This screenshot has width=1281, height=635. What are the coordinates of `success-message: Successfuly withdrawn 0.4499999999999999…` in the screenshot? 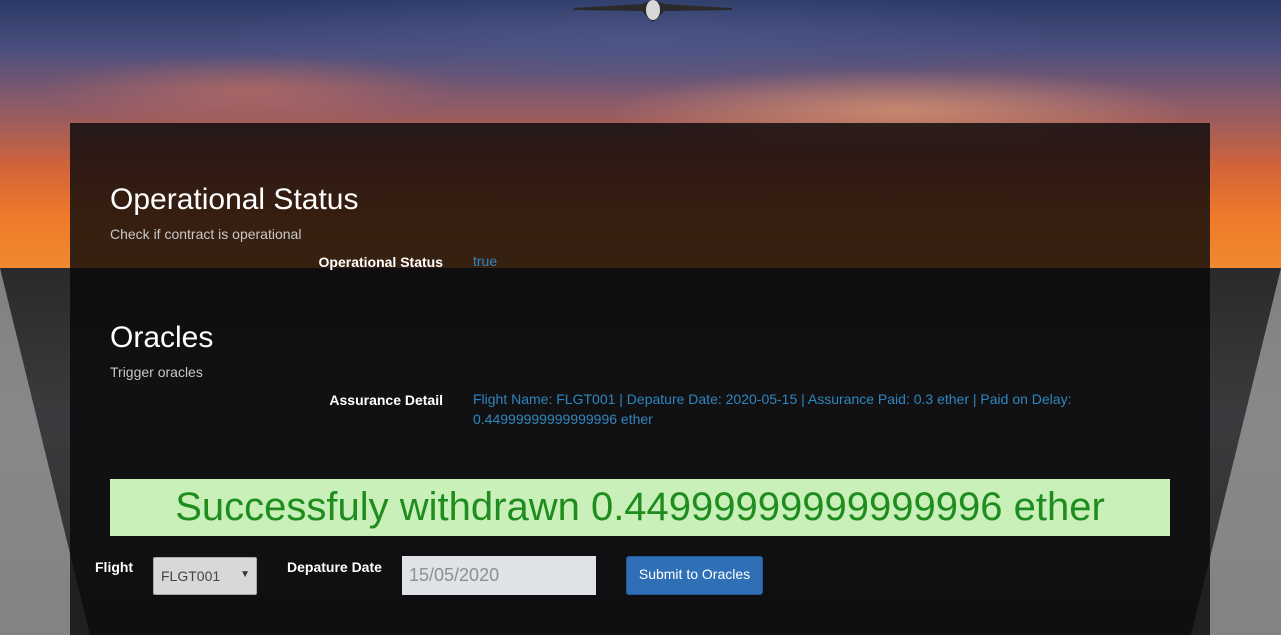 It's located at (640, 507).